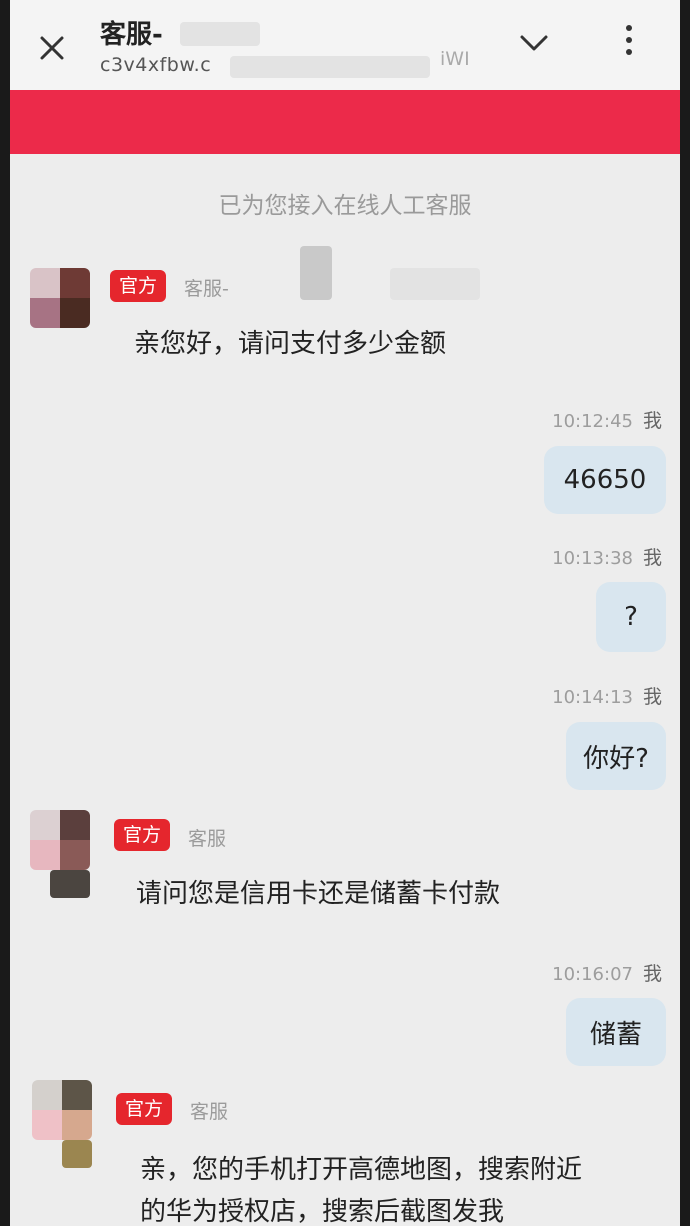 The image size is (690, 1226). Describe the element at coordinates (616, 1032) in the screenshot. I see `outgoing-message: 储蓄` at that location.